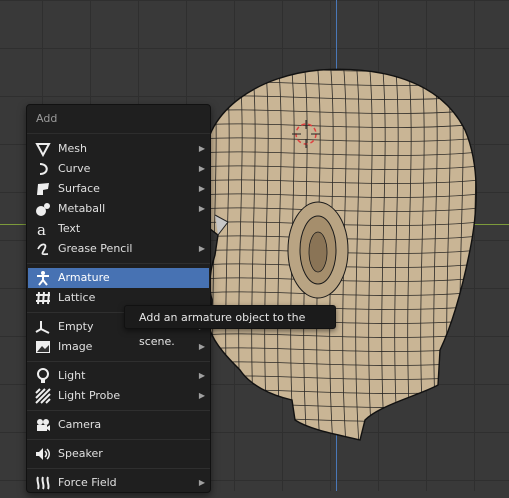  I want to click on speaker-icon, so click(43, 454).